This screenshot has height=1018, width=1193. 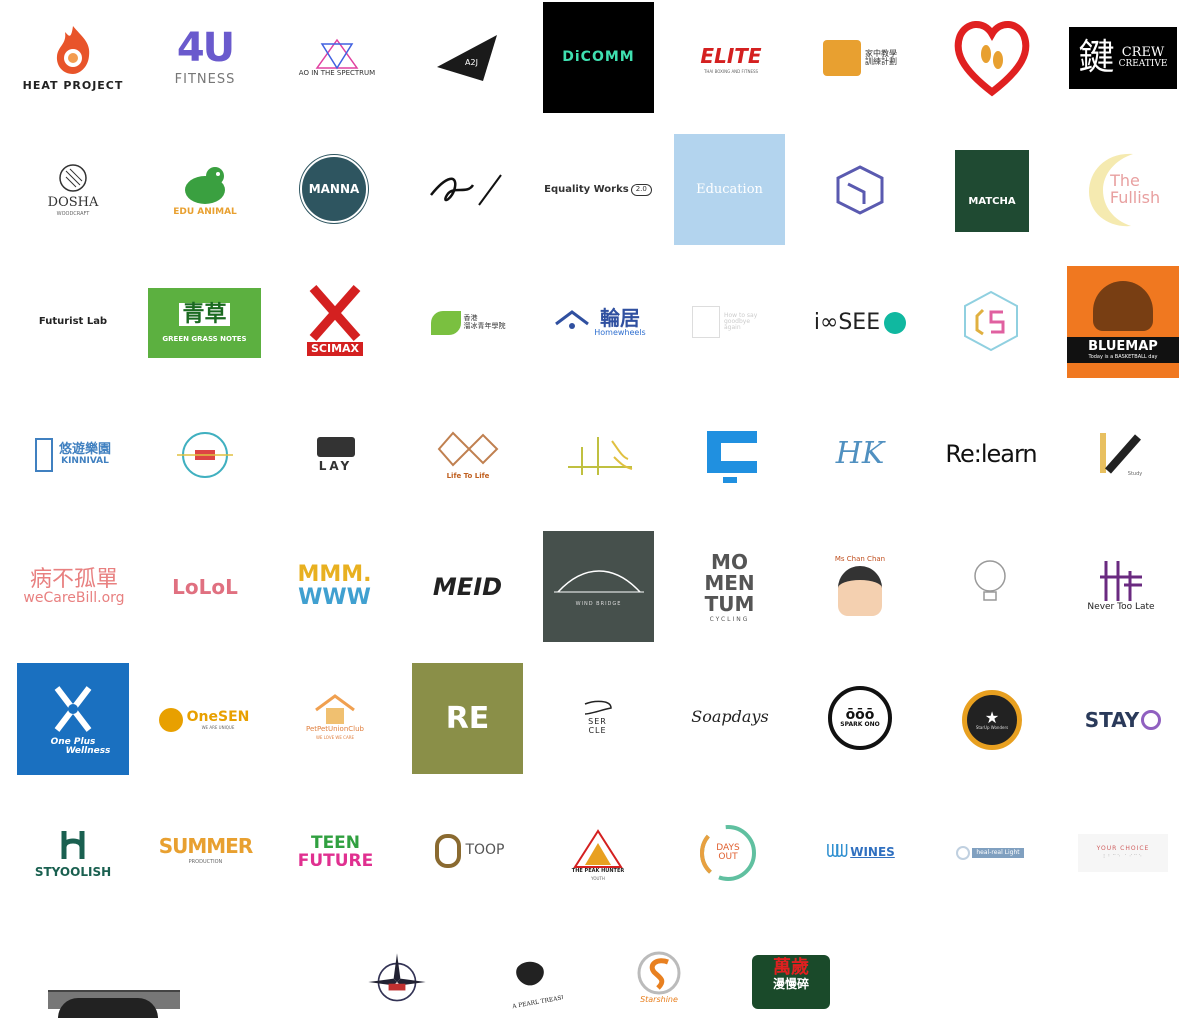 I want to click on life-to-life-logo: Life To Life, so click(x=468, y=454).